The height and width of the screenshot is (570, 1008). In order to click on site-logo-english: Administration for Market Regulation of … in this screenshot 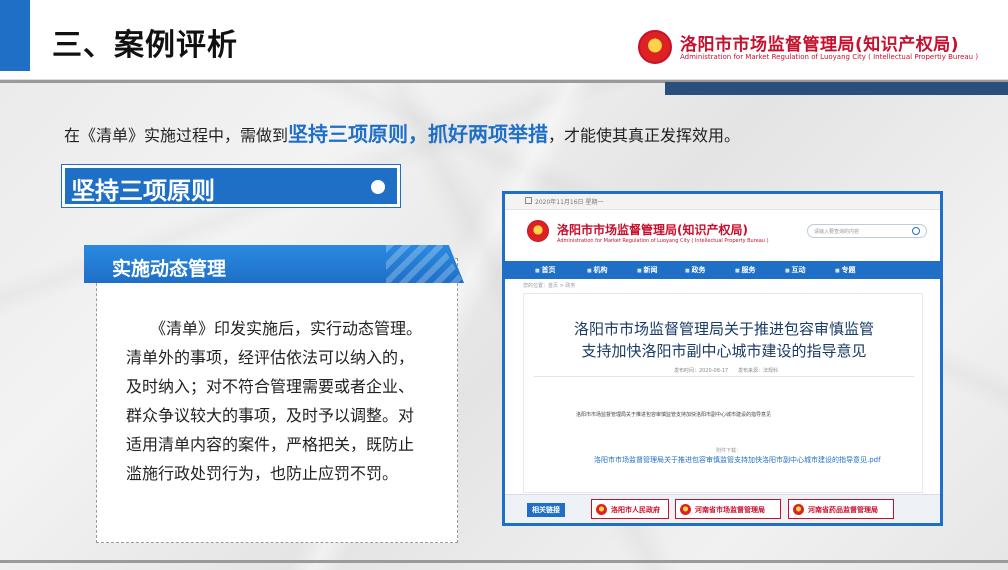, I will do `click(663, 241)`.